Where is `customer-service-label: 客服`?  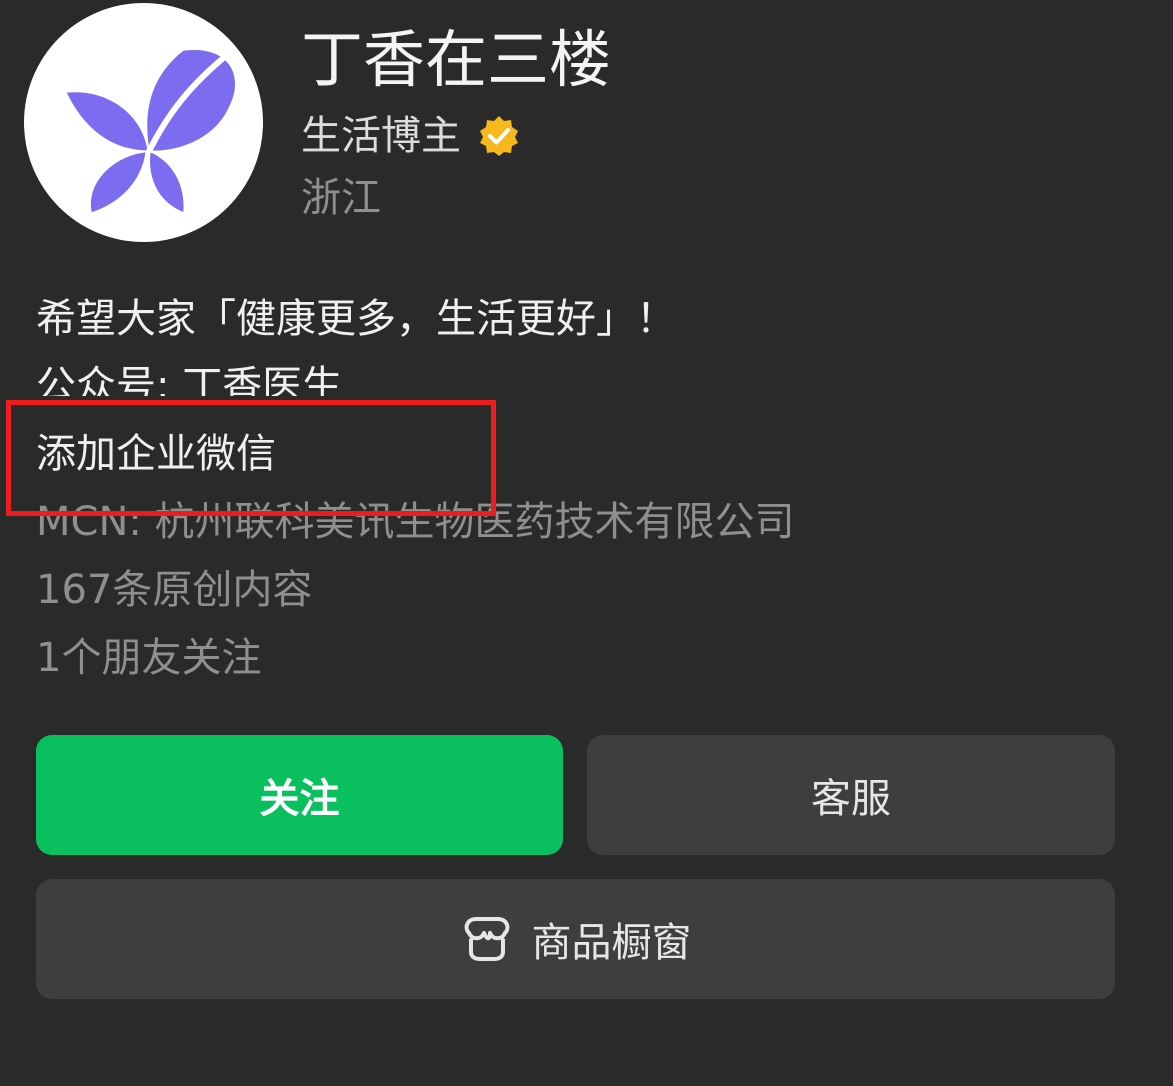 customer-service-label: 客服 is located at coordinates (851, 799).